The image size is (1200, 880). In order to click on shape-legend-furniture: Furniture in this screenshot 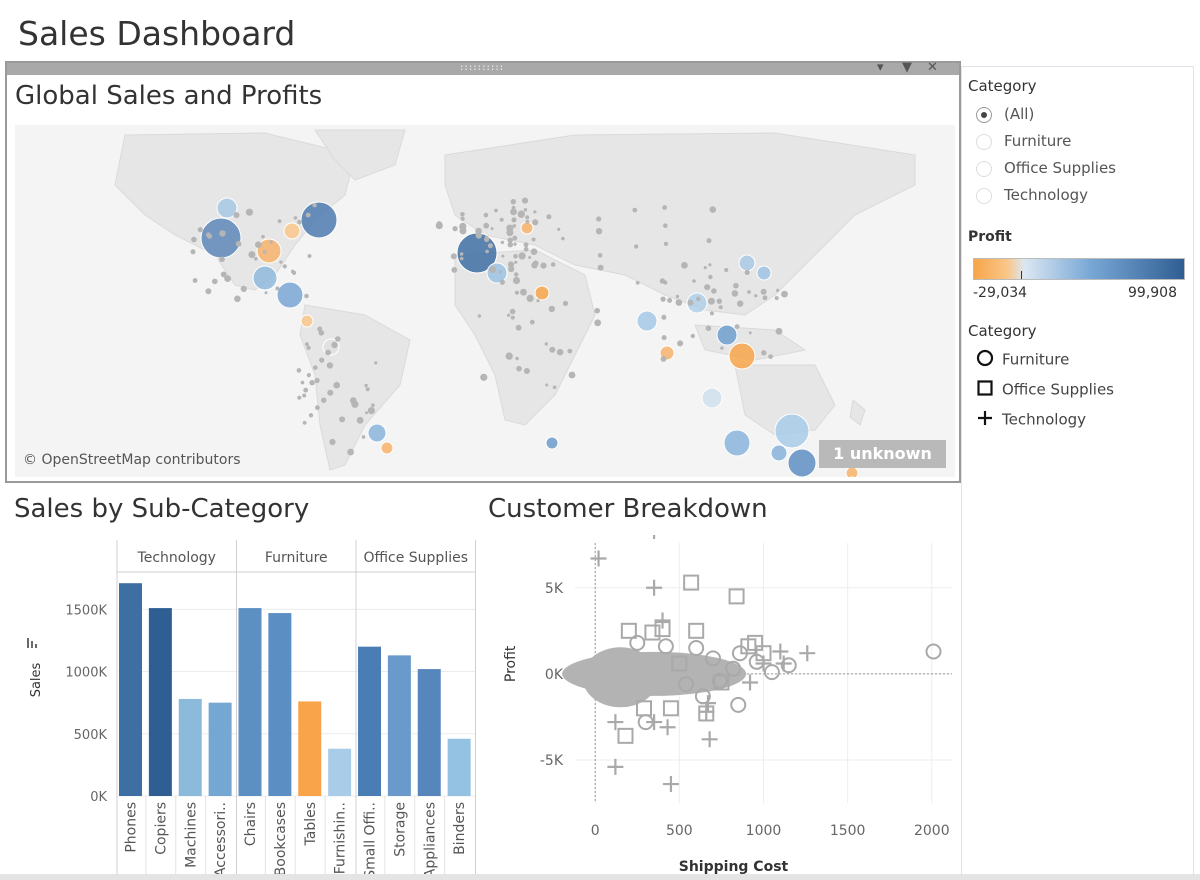, I will do `click(1022, 360)`.